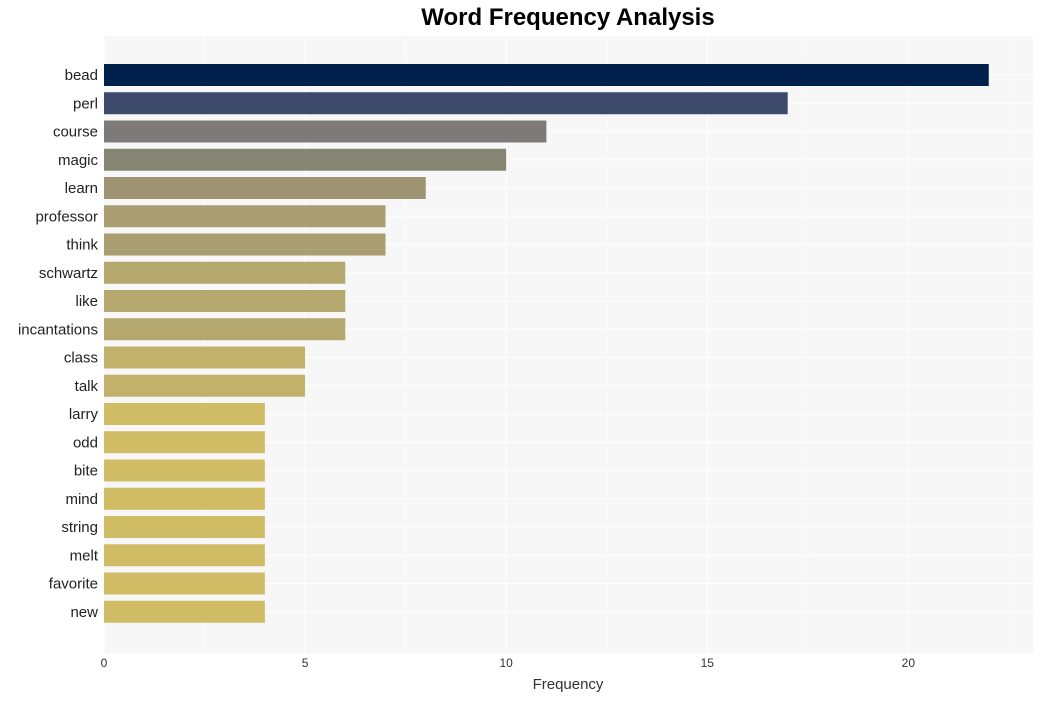  I want to click on x-tick-label: 0, so click(104, 663).